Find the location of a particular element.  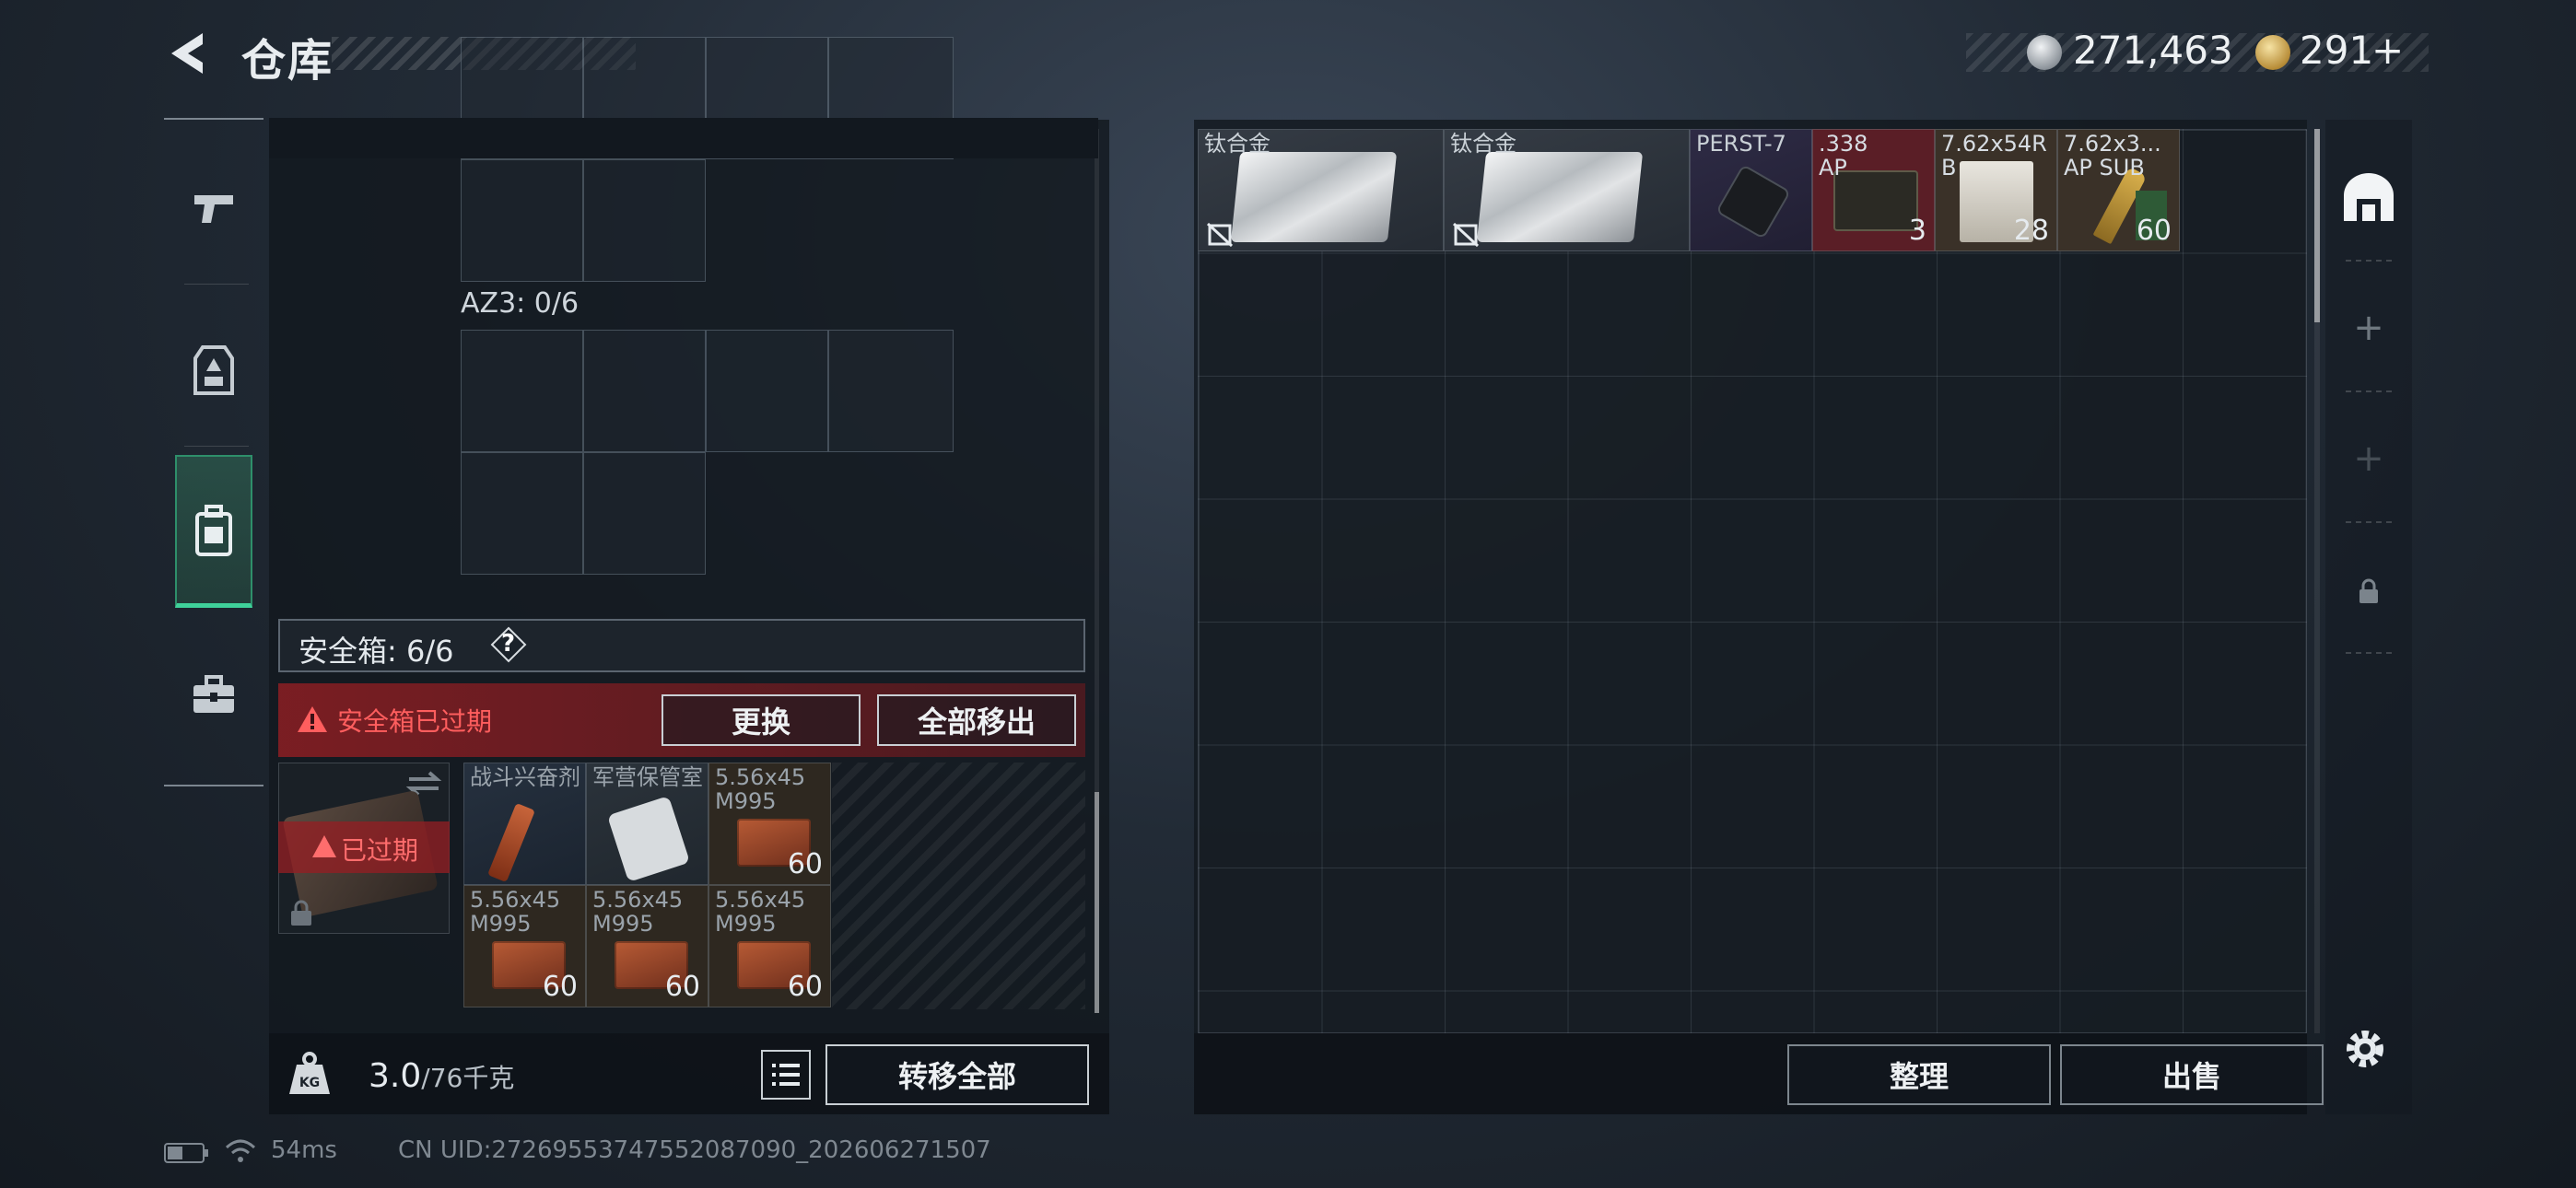

weight-readout: 3.0/76千克 is located at coordinates (441, 1076).